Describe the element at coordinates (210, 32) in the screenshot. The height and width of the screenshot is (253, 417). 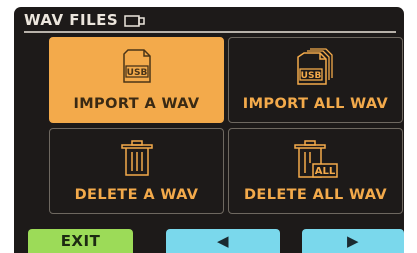
I see `header-divider` at that location.